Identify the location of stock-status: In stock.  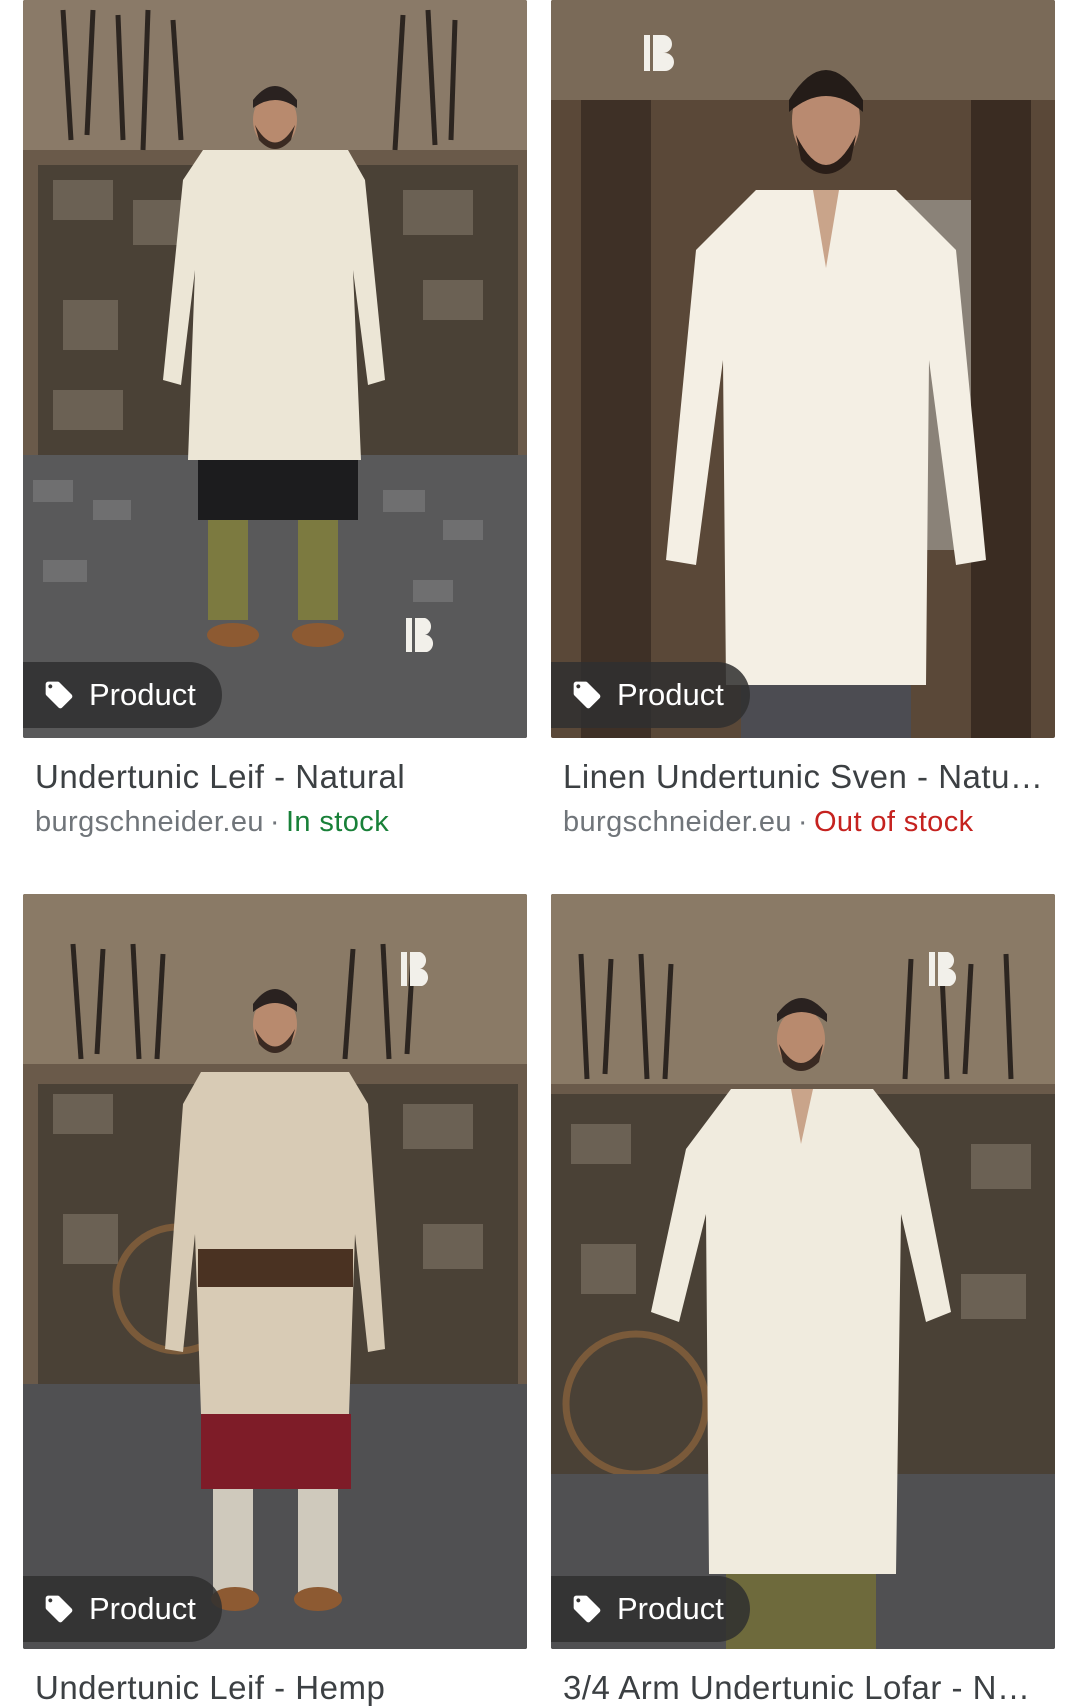
(337, 822).